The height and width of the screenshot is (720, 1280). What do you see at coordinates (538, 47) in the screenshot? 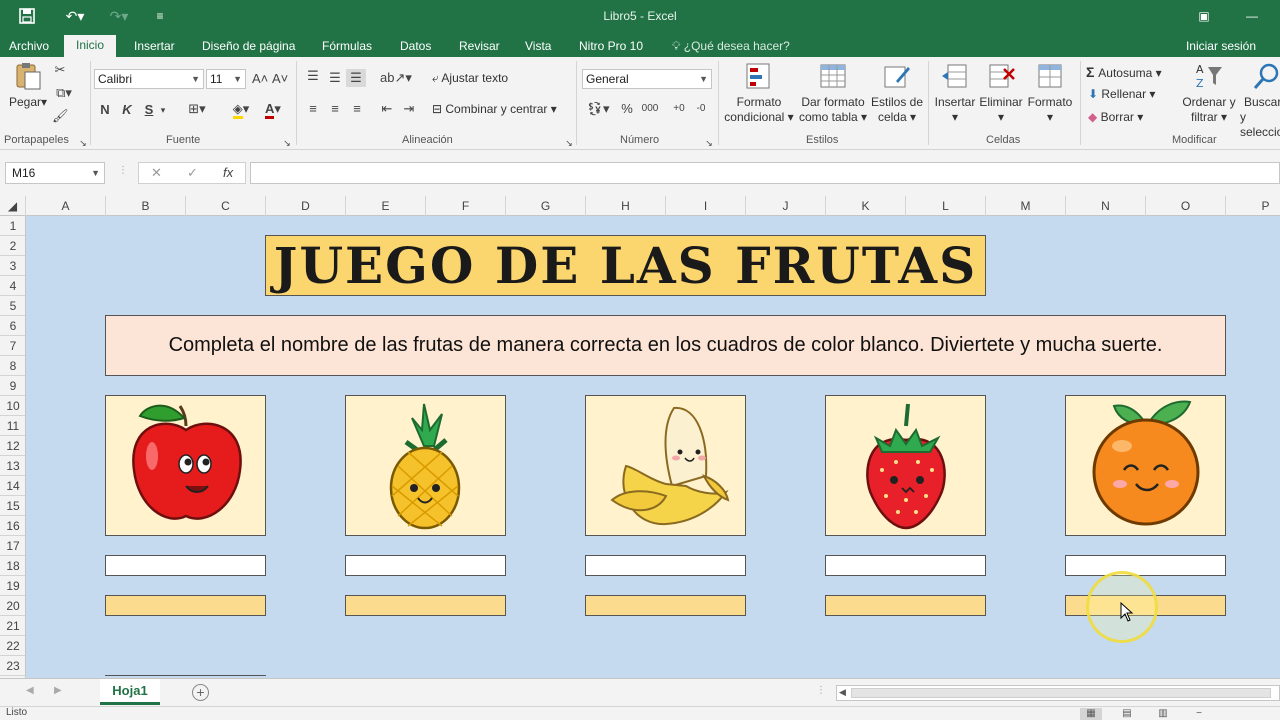
I see `tab-vista: Vista` at bounding box center [538, 47].